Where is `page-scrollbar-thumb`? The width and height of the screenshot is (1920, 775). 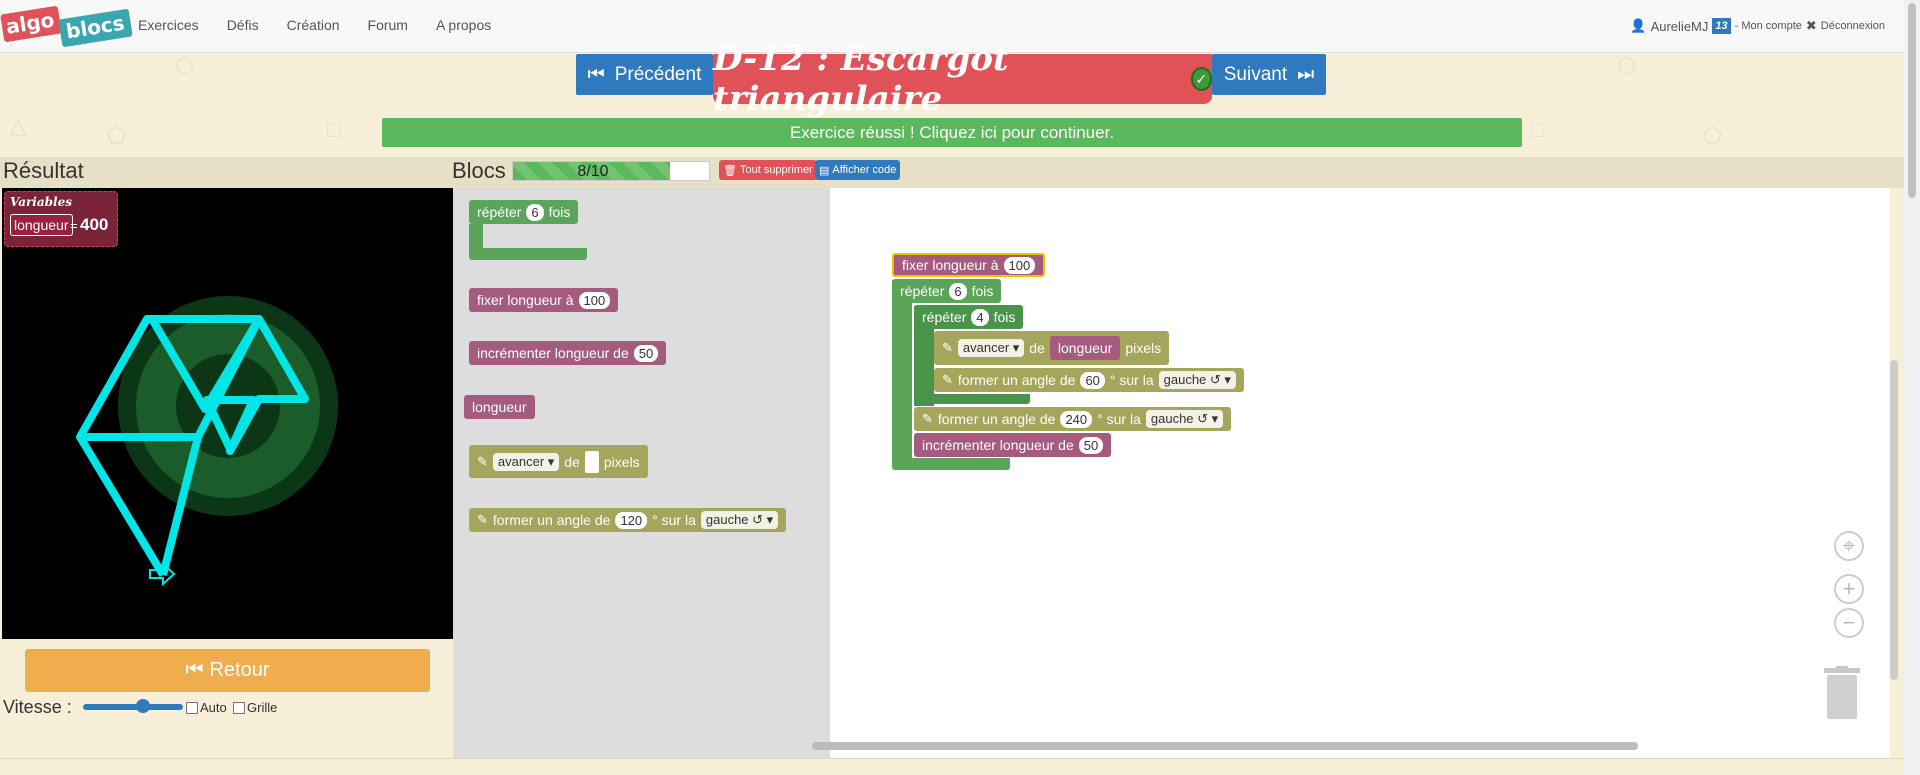 page-scrollbar-thumb is located at coordinates (1912, 100).